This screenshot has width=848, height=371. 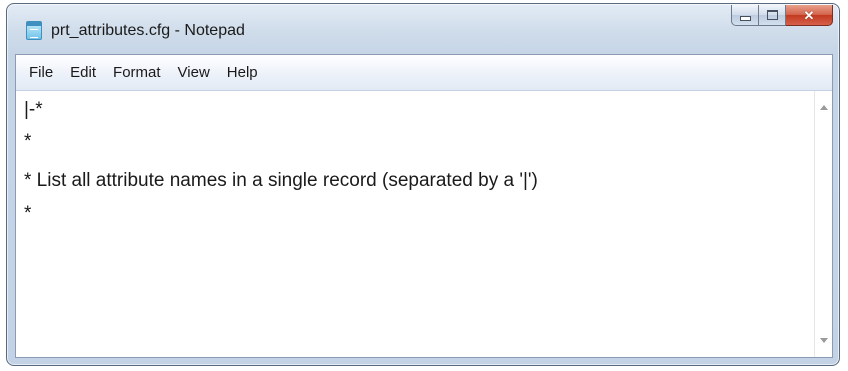 I want to click on close-icon: ✕, so click(x=809, y=15).